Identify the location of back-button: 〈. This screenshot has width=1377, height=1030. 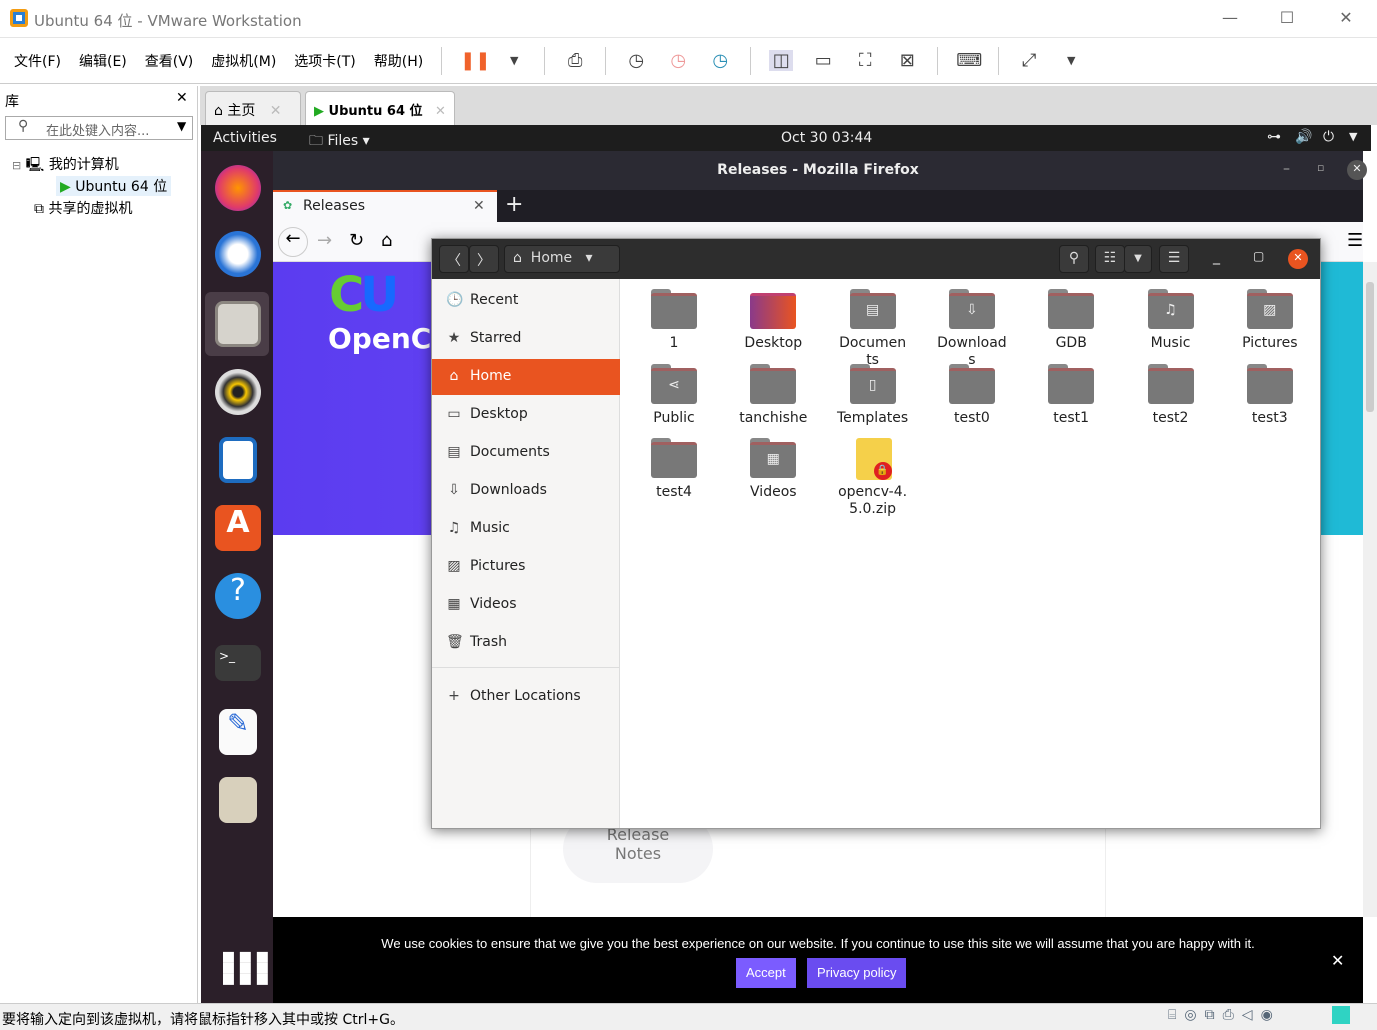
(454, 259).